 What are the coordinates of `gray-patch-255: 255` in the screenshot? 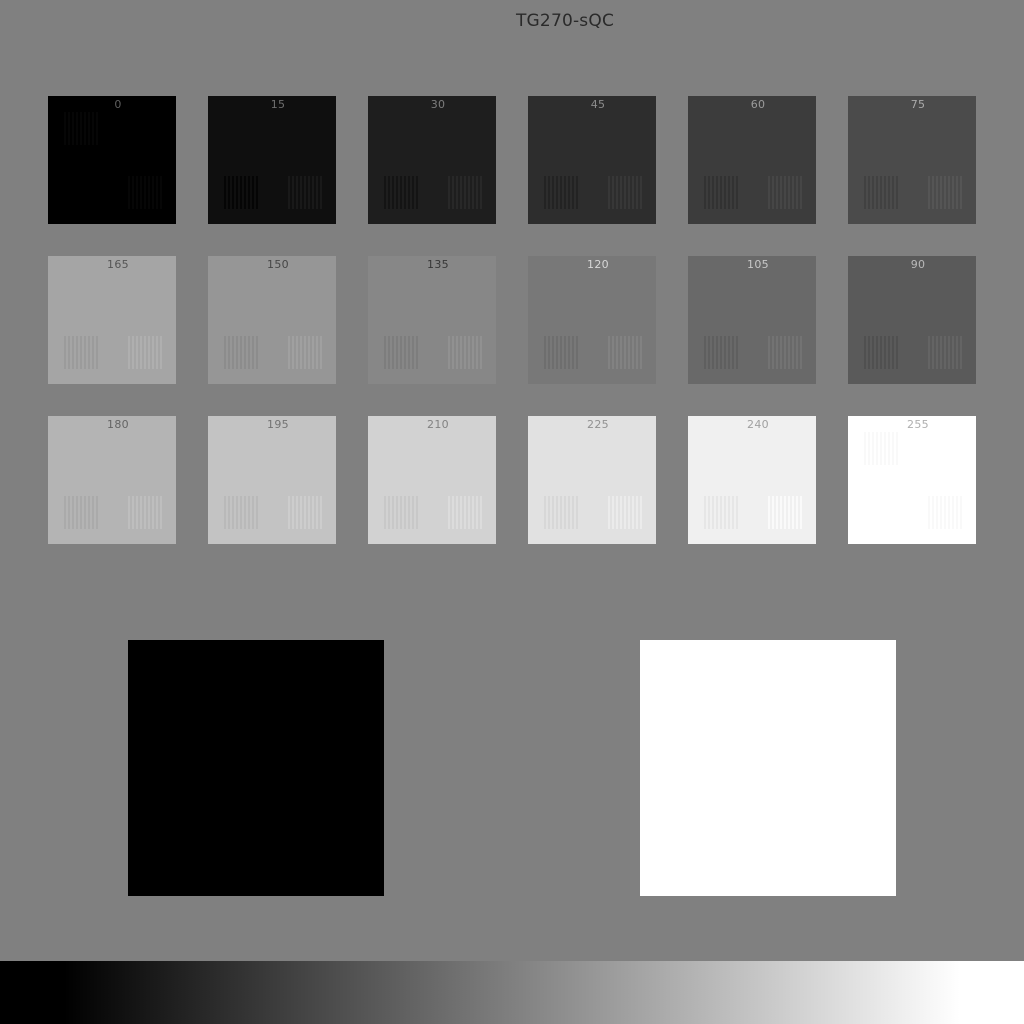 It's located at (912, 480).